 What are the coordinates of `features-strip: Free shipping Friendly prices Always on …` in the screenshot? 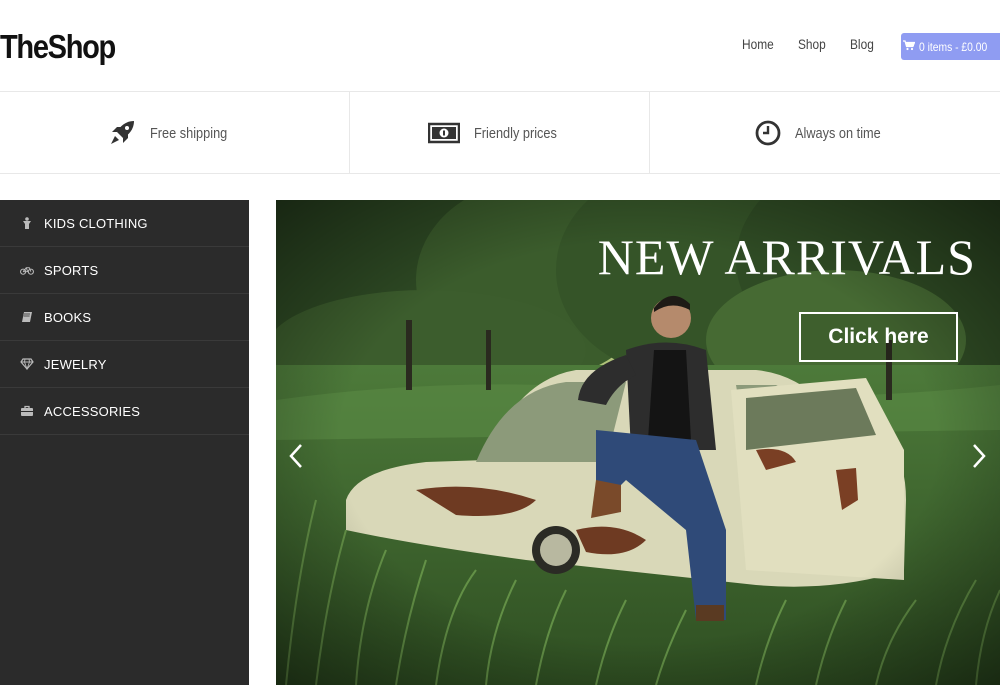 It's located at (500, 133).